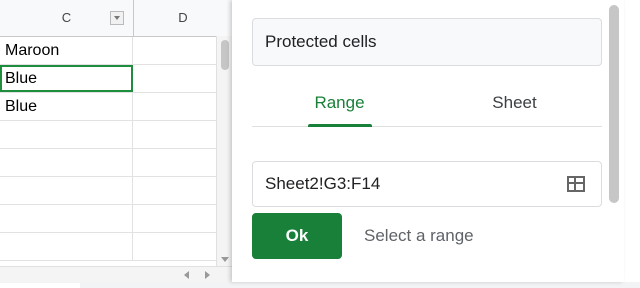  Describe the element at coordinates (66, 106) in the screenshot. I see `cell-c3: Blue` at that location.